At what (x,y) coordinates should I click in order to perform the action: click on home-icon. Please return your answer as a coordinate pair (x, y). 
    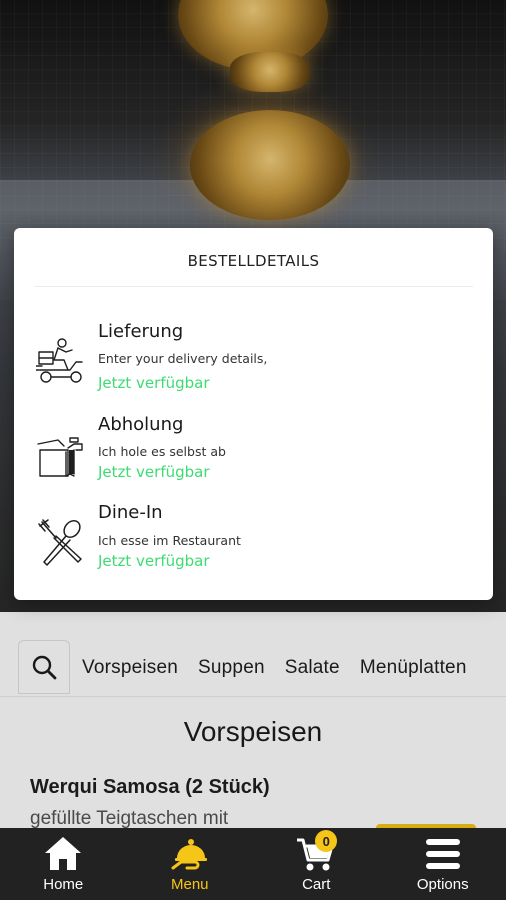
    Looking at the image, I should click on (63, 853).